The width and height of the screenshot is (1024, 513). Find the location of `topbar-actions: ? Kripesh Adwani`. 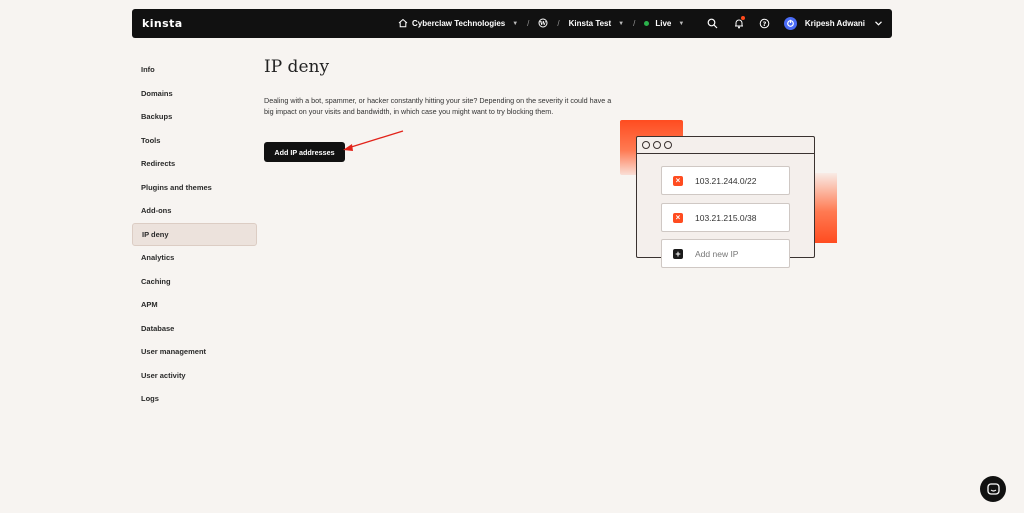

topbar-actions: ? Kripesh Adwani is located at coordinates (791, 23).